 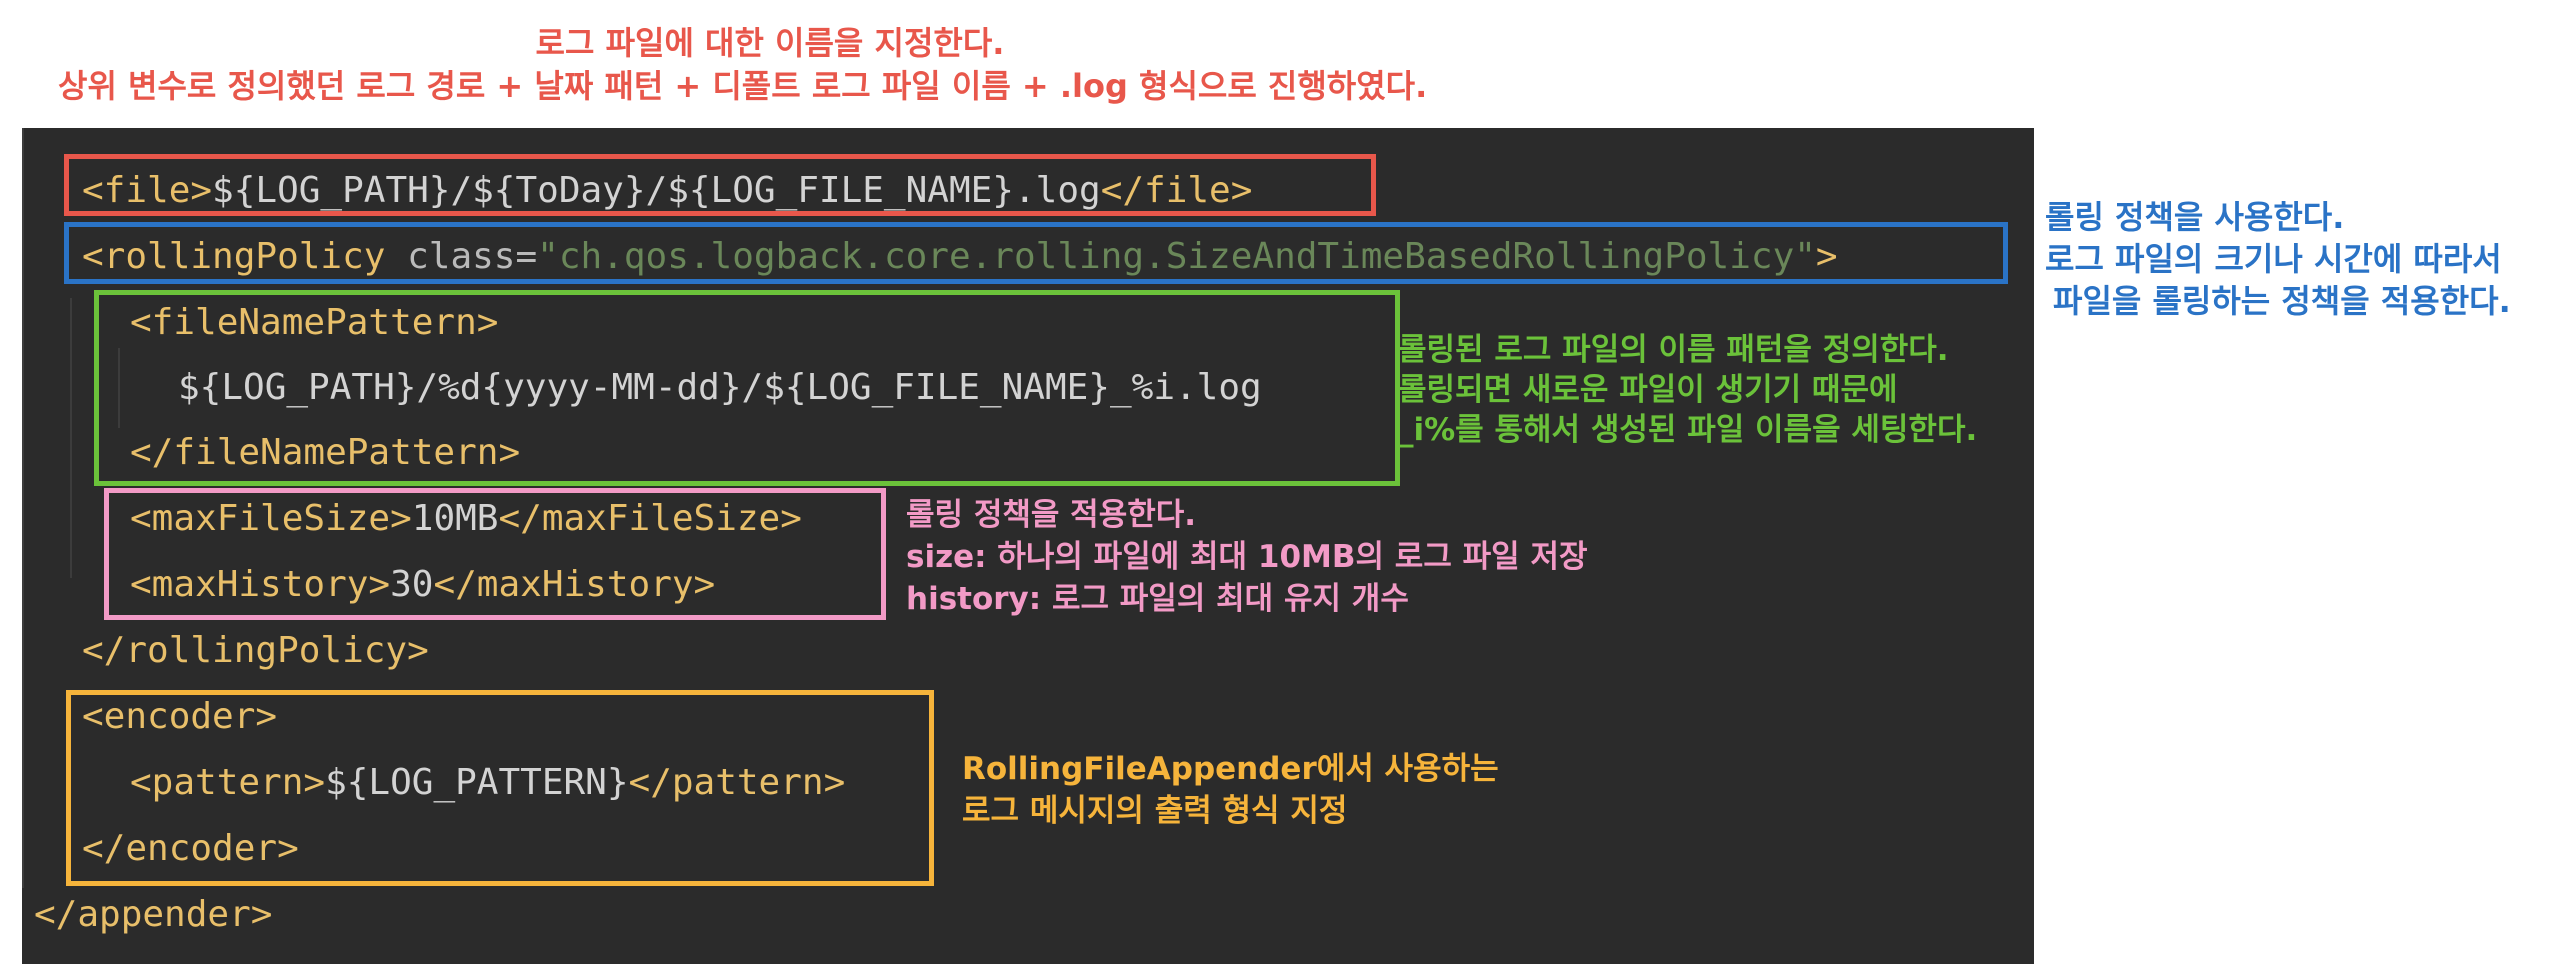 I want to click on encoder-highlight-box, so click(x=500, y=788).